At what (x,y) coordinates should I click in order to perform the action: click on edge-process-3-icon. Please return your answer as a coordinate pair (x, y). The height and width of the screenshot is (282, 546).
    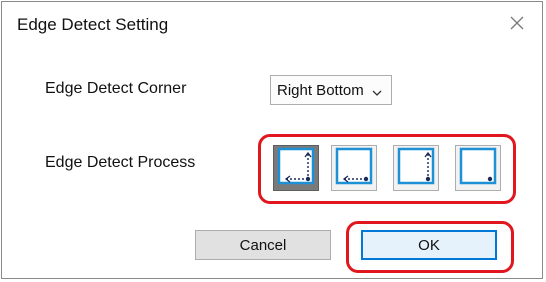
    Looking at the image, I should click on (416, 168).